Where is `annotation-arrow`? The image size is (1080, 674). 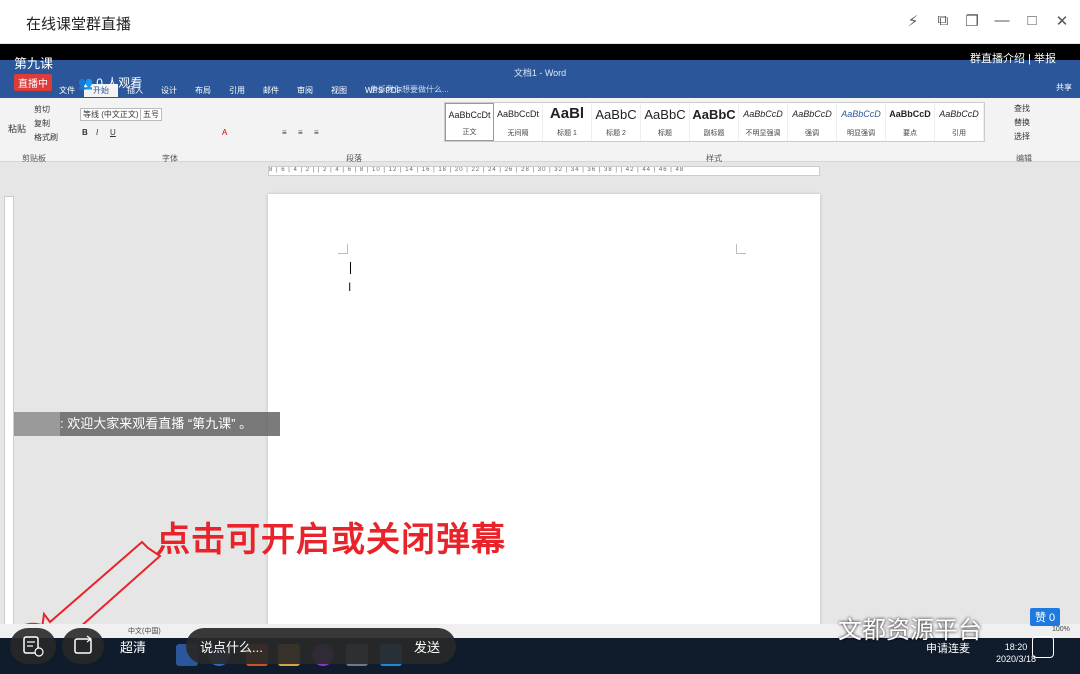
annotation-arrow is located at coordinates (84, 607).